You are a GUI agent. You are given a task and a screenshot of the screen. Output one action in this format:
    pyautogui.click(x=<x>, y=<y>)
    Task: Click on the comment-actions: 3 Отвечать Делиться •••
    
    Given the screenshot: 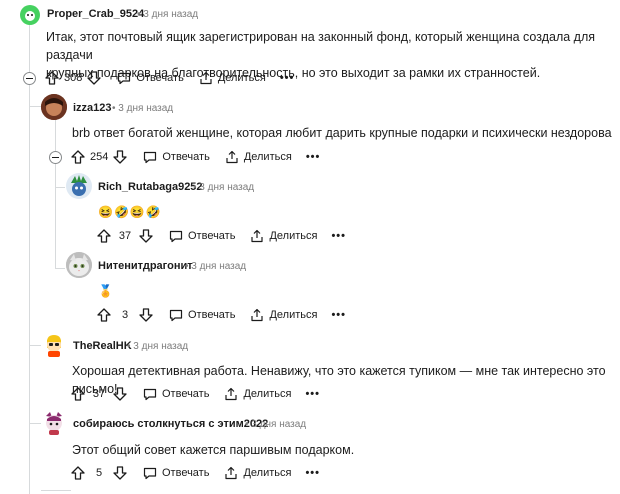 What is the action you would take?
    pyautogui.click(x=221, y=315)
    